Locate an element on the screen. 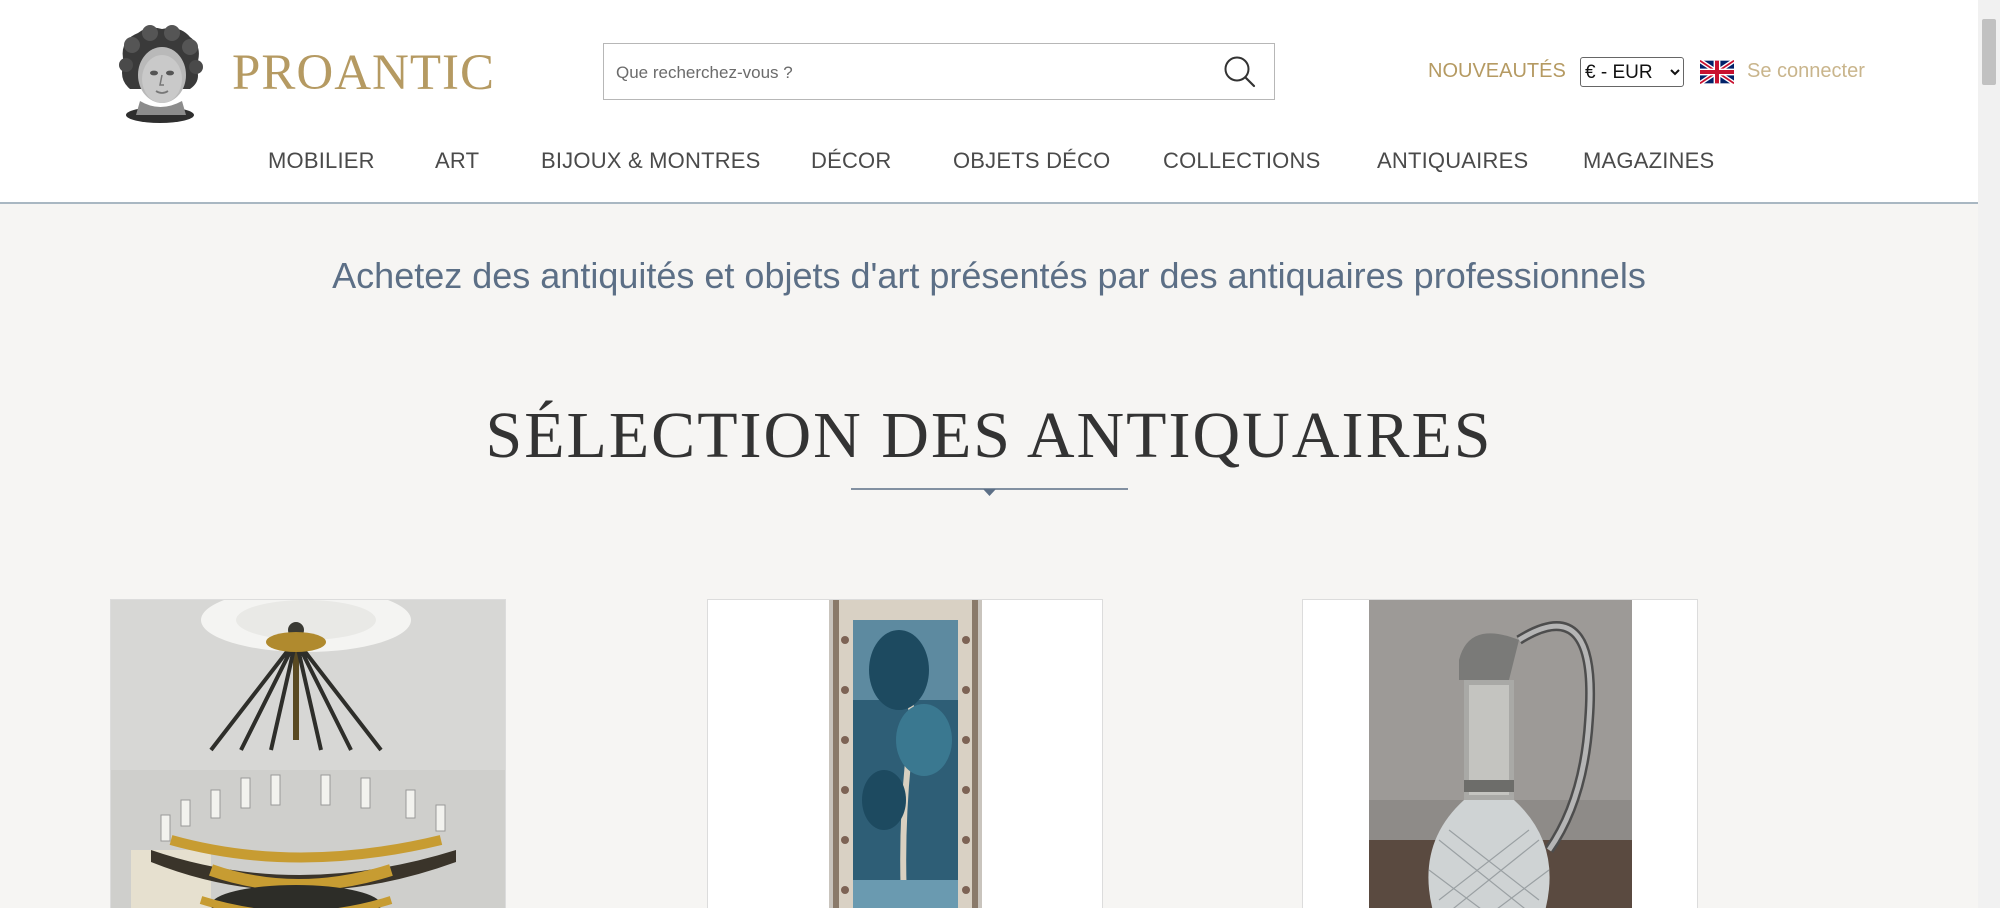 This screenshot has height=908, width=2000. nav-item-antiquaires: ANTIQUAIRES is located at coordinates (1452, 161).